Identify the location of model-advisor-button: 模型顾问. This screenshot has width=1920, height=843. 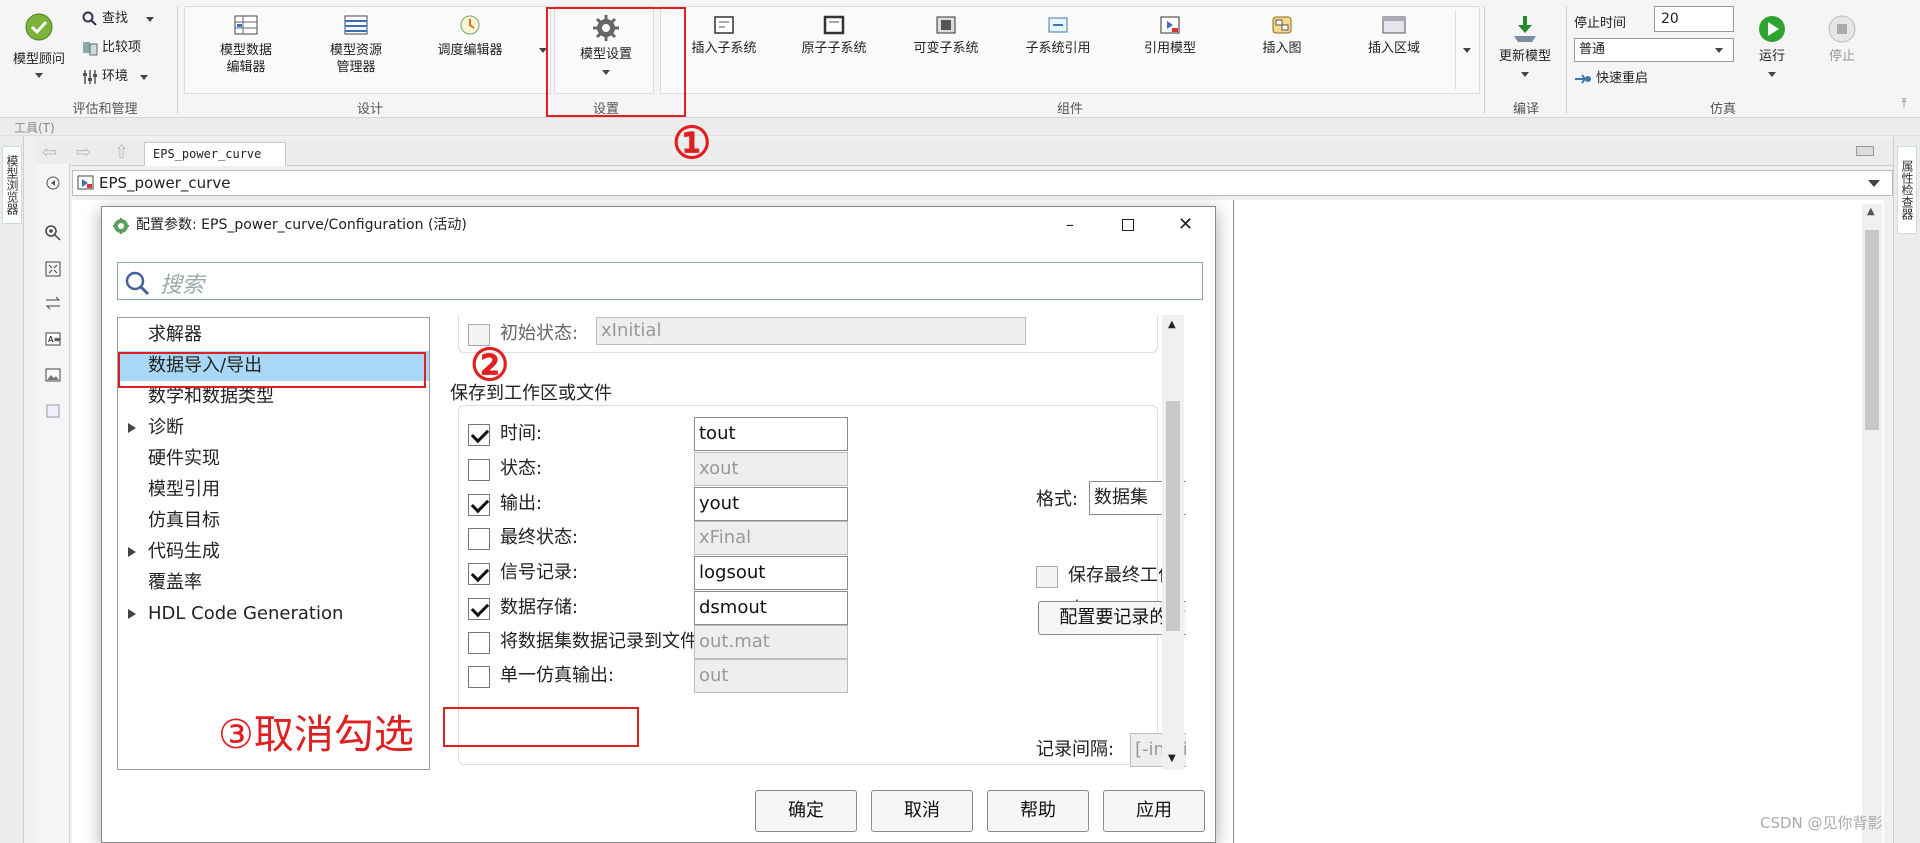
(39, 50).